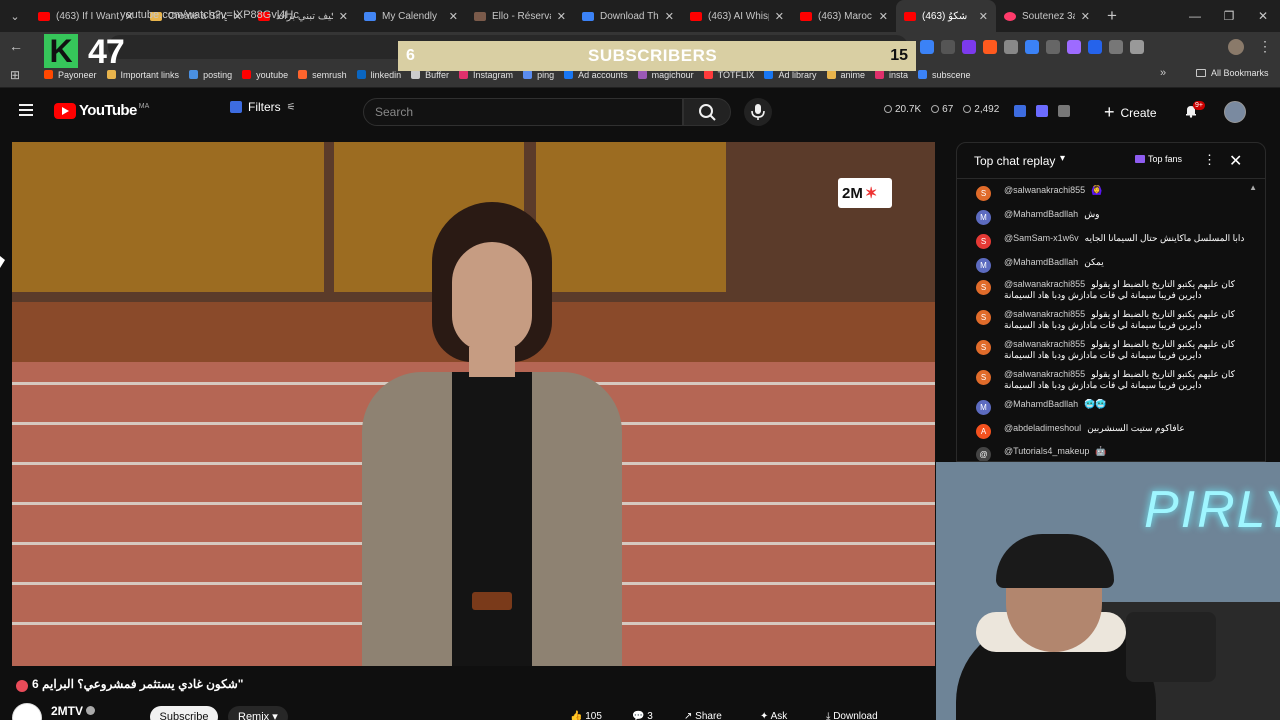 Image resolution: width=1280 pixels, height=720 pixels. I want to click on close-window-icon: ✕, so click(1263, 16).